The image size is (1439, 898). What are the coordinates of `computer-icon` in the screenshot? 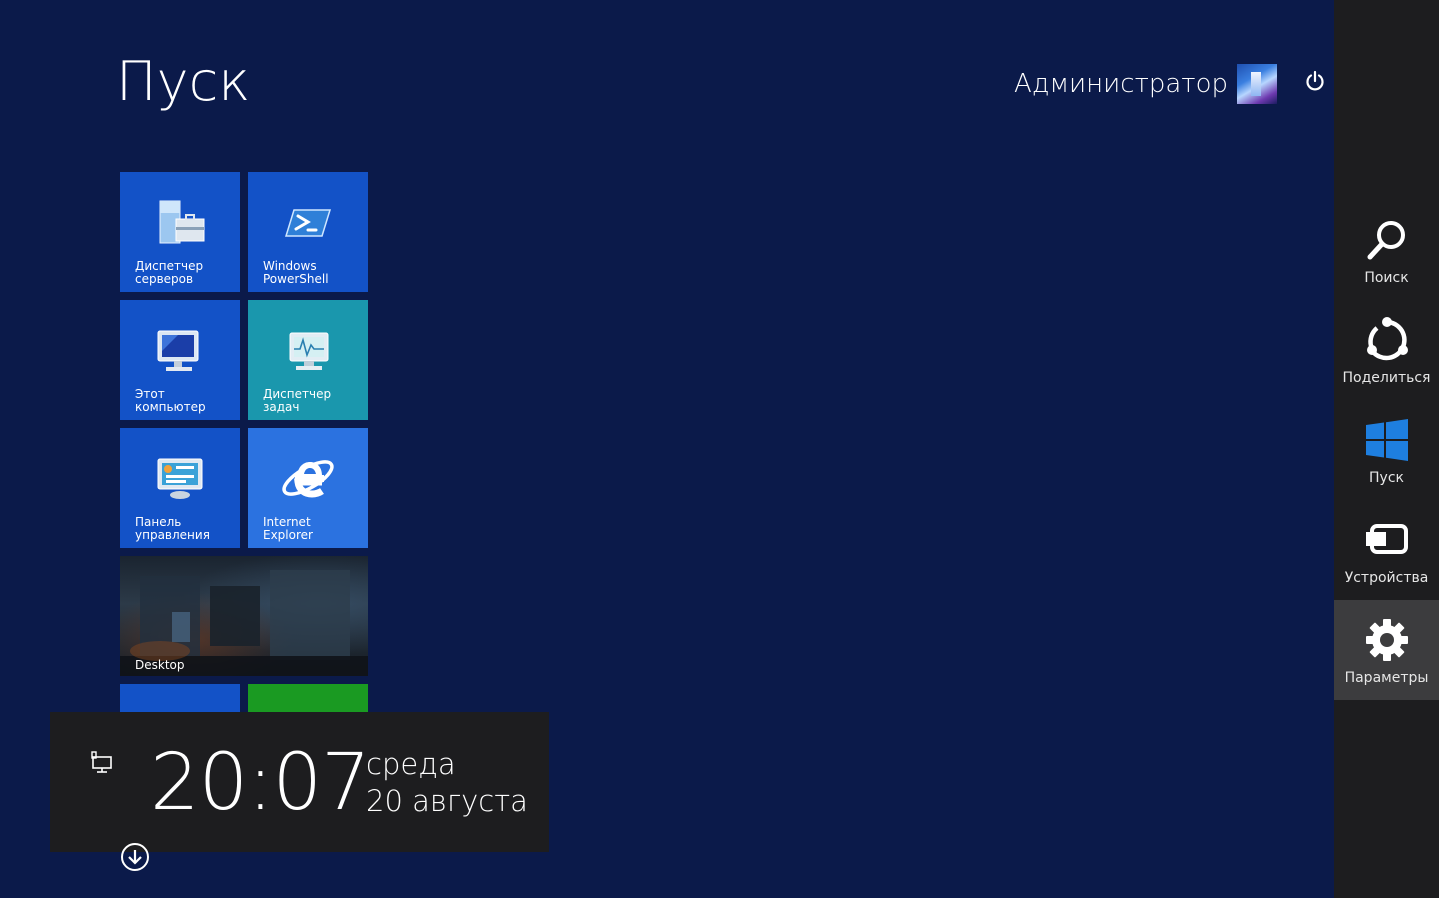 It's located at (180, 350).